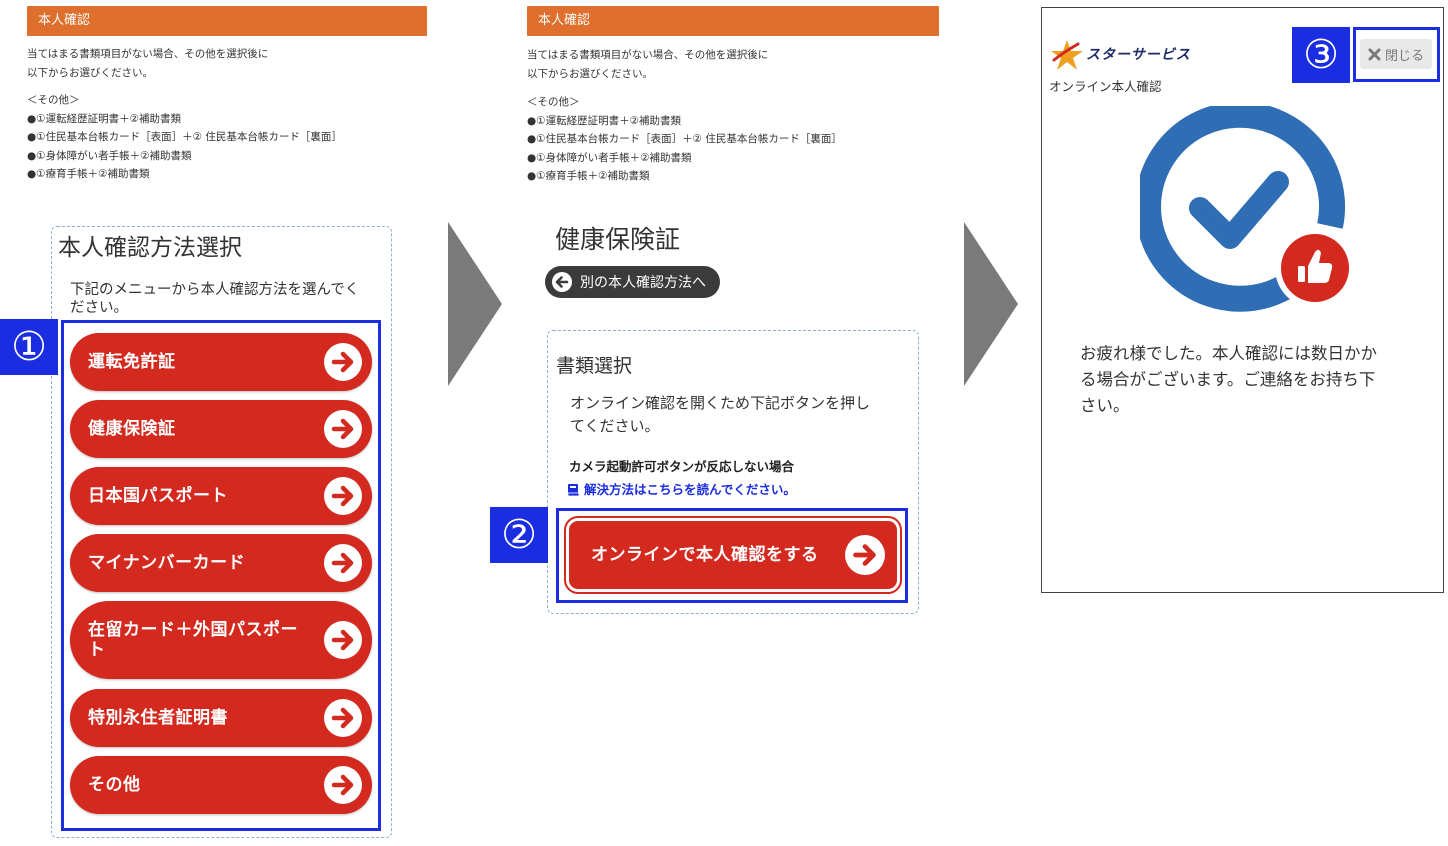 The image size is (1448, 846). Describe the element at coordinates (647, 65) in the screenshot. I see `intro-text: 当てはまる書類項目がない場合、その他を選択後に 以下からお選びください。` at that location.